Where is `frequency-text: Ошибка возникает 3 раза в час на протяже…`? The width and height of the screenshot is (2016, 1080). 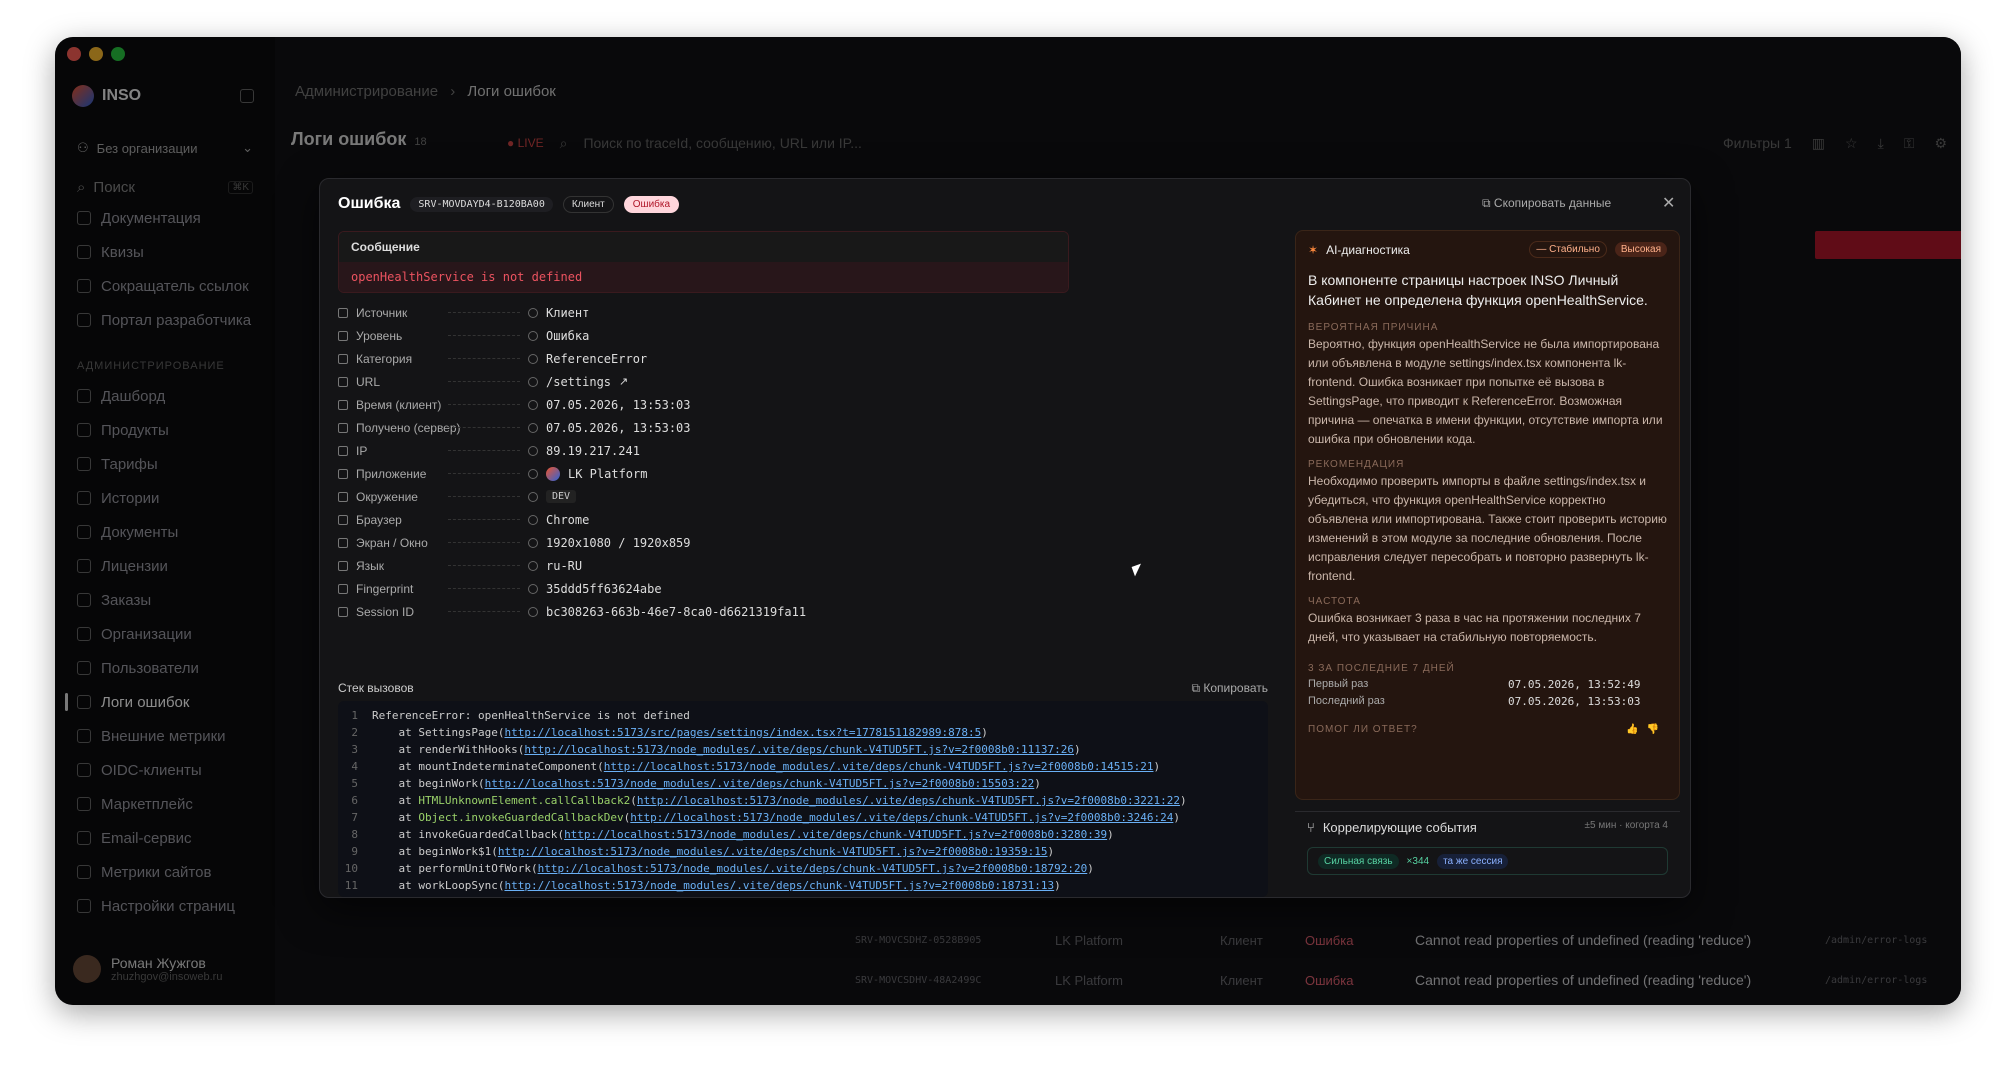
frequency-text: Ошибка возникает 3 раза в час на протяже… is located at coordinates (1474, 627).